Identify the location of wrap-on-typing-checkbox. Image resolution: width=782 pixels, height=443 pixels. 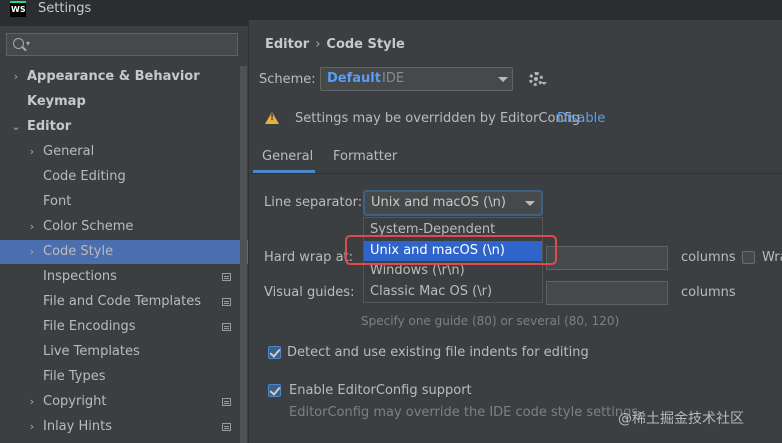
(748, 257).